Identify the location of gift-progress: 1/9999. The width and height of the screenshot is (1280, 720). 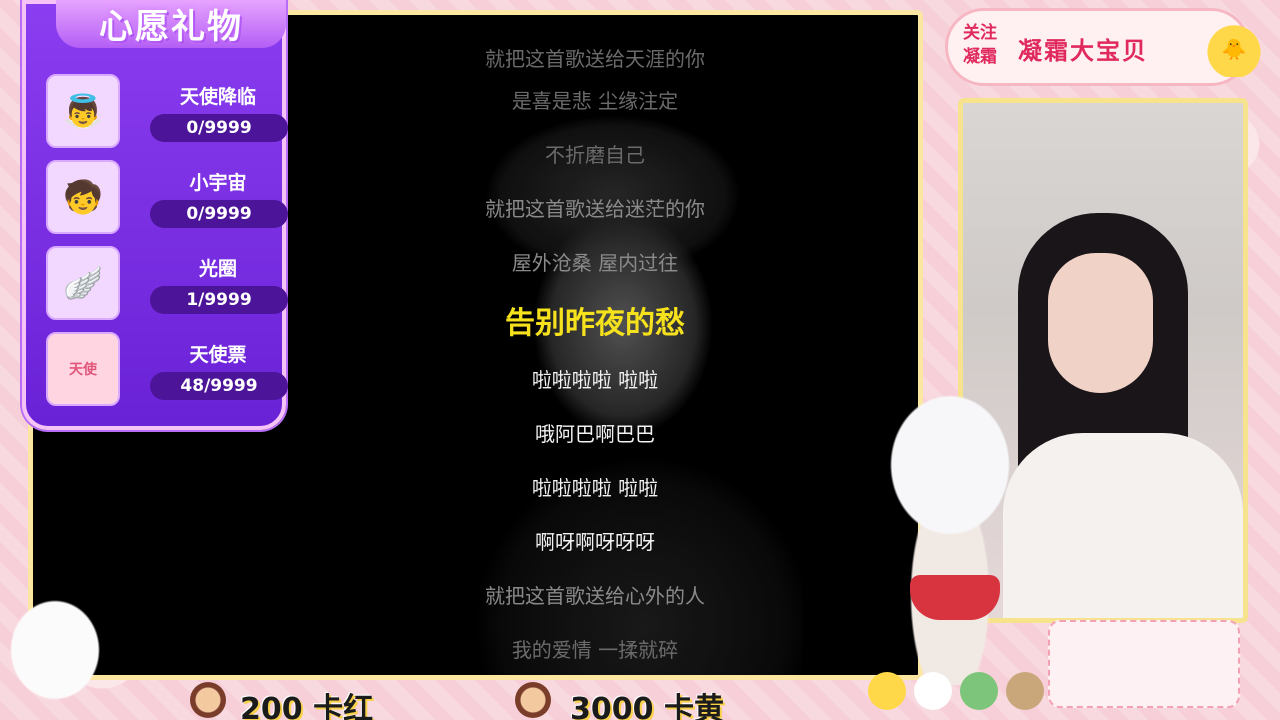
(219, 300).